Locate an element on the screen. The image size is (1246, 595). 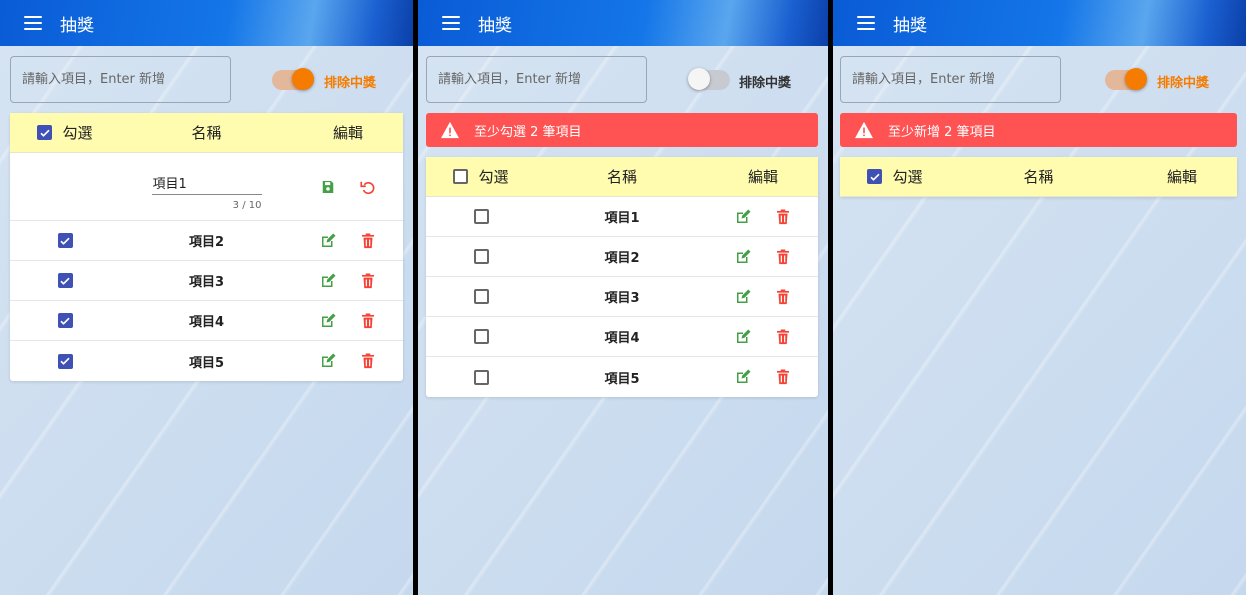
alert-text: 至少勾選 2 筆項目 is located at coordinates (528, 132).